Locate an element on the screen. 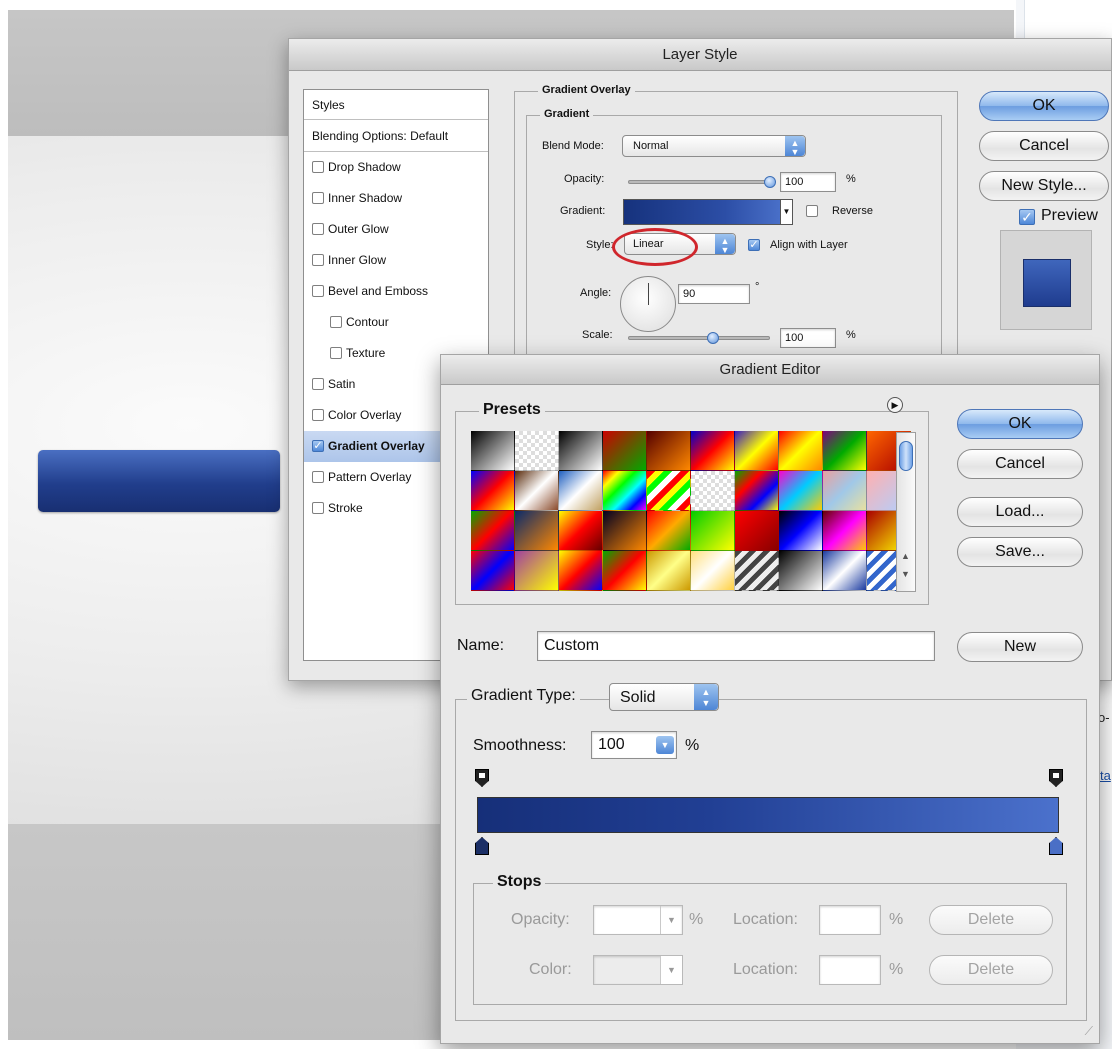  stop-color-location-field is located at coordinates (850, 970).